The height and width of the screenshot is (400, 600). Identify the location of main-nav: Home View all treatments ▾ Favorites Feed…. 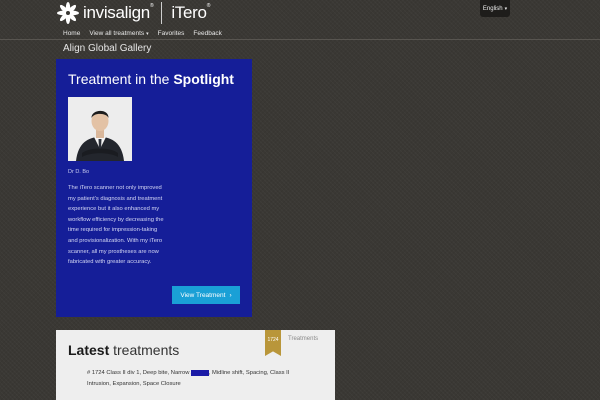
(142, 33).